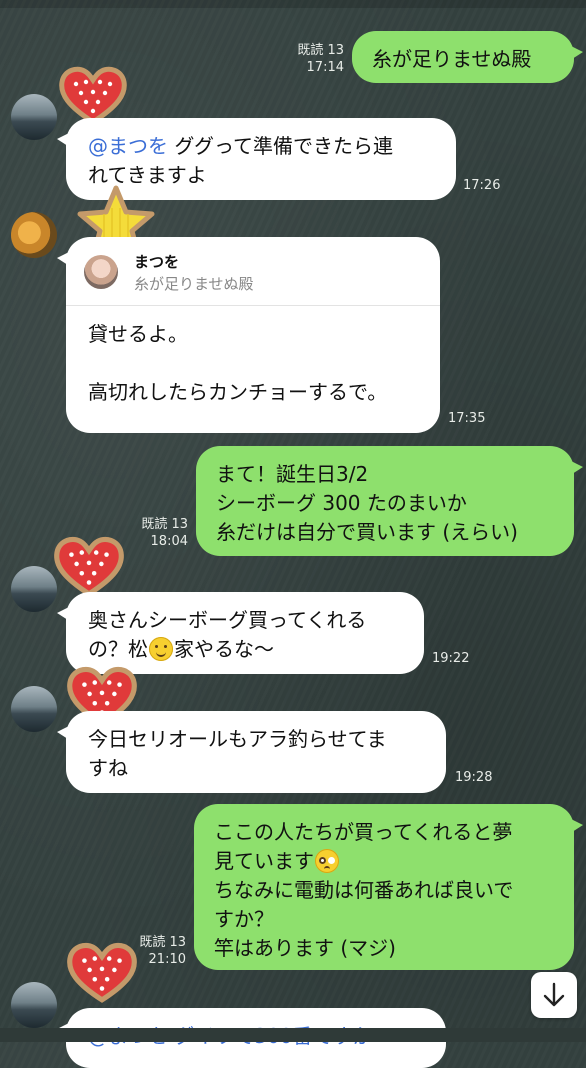 This screenshot has width=586, height=1068. I want to click on message-bubble-outgoing: 糸が足りませぬ殿, so click(467, 57).